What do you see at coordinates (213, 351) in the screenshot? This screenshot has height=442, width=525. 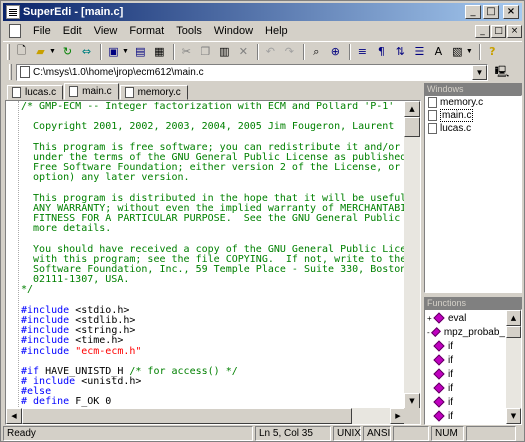 I see `code-line: #include "ecm-ecm.h"` at bounding box center [213, 351].